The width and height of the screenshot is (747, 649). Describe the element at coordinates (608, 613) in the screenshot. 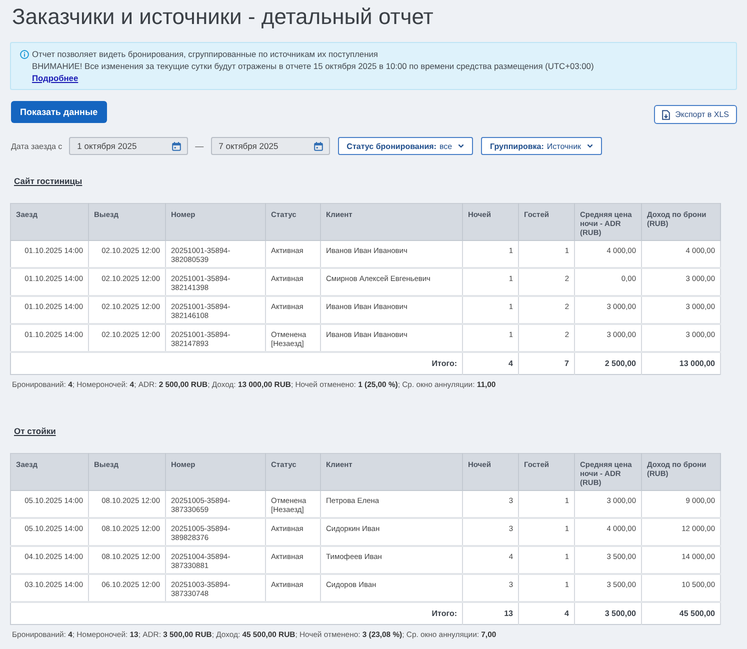

I see `totals-cell: 3 500,00` at that location.